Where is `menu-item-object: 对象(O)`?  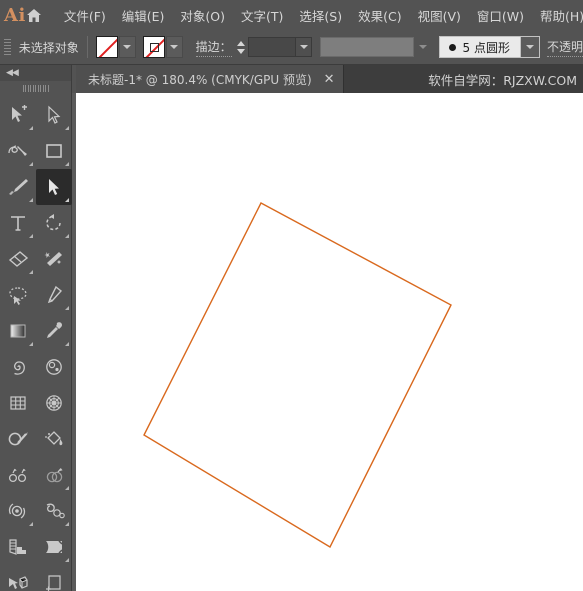
menu-item-object: 对象(O) is located at coordinates (202, 15).